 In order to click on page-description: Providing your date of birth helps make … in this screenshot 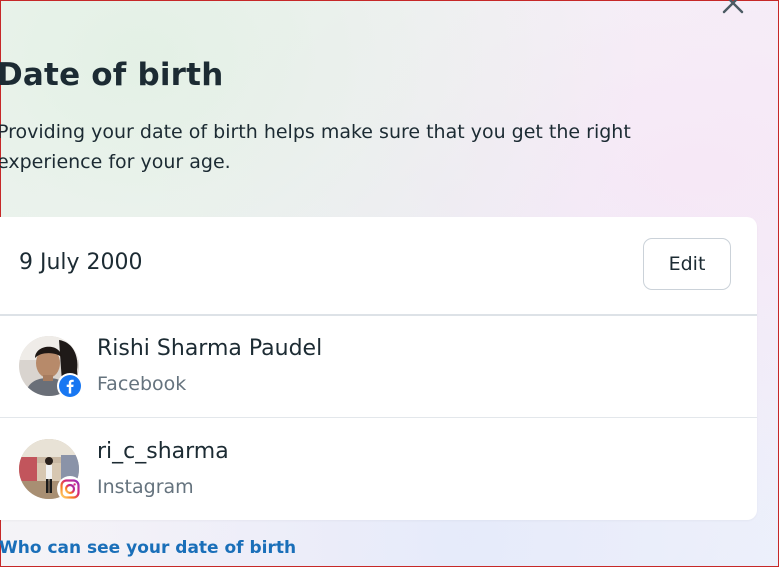, I will do `click(315, 147)`.